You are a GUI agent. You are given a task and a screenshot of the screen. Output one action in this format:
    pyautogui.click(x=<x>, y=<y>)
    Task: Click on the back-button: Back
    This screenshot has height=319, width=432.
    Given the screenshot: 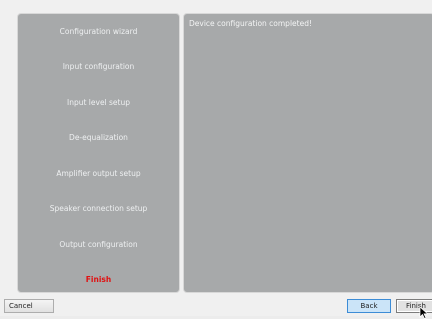 What is the action you would take?
    pyautogui.click(x=369, y=306)
    